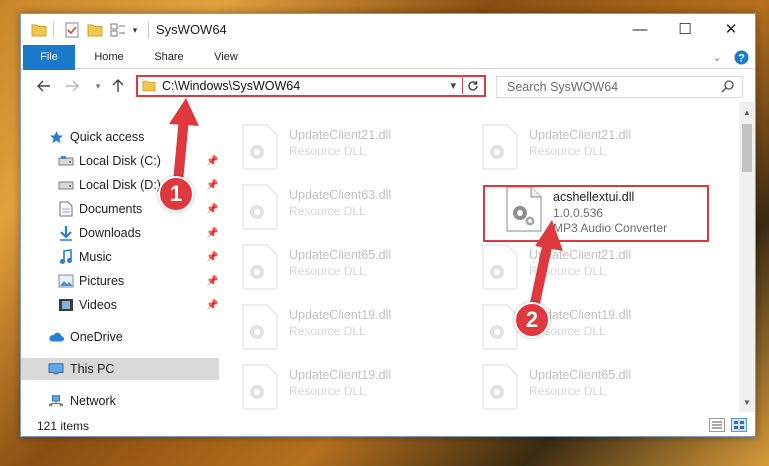  I want to click on recent-locations-icon: ▾, so click(98, 86).